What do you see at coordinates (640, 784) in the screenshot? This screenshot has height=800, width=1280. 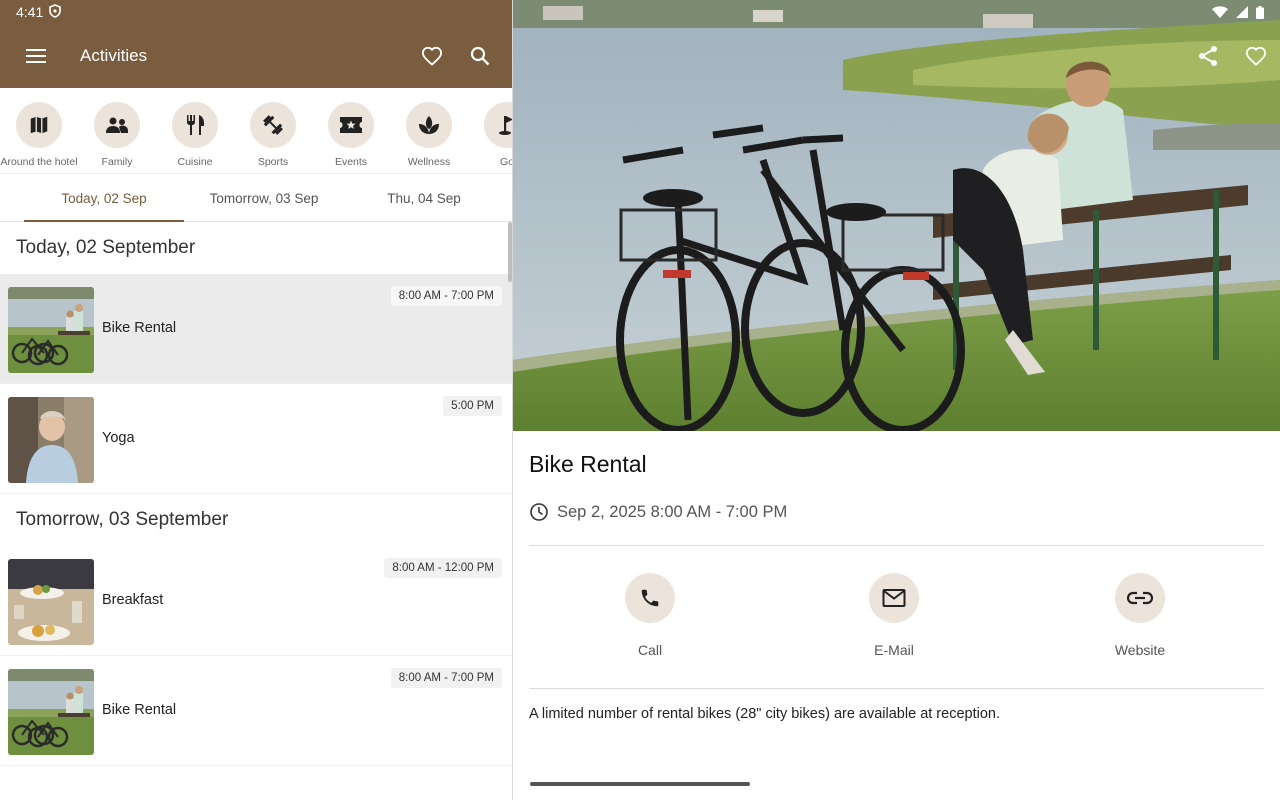 I see `gesture-navigation-bar` at bounding box center [640, 784].